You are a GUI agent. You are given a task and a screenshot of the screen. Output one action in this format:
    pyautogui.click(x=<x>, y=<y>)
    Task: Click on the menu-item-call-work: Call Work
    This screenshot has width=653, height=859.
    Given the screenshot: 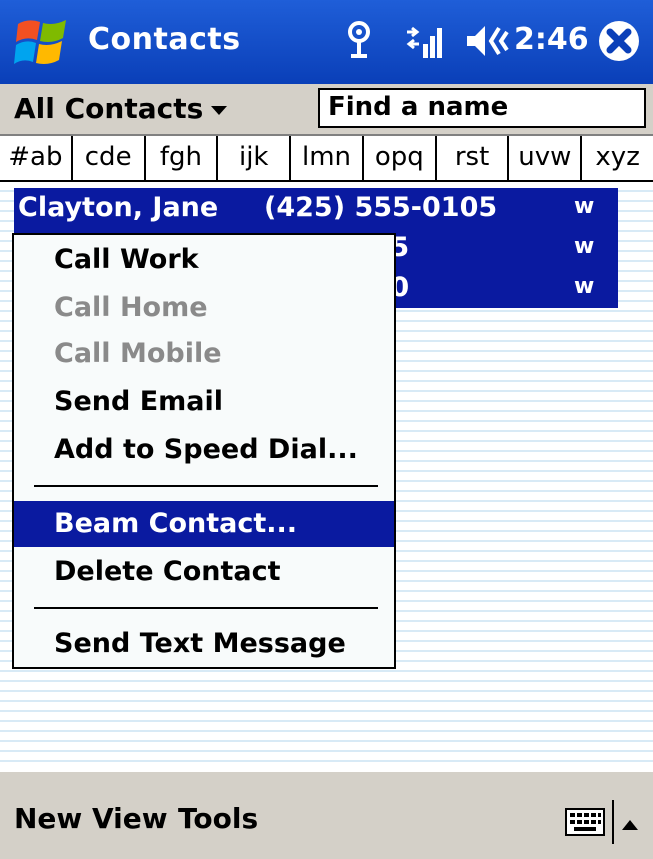 What is the action you would take?
    pyautogui.click(x=204, y=260)
    